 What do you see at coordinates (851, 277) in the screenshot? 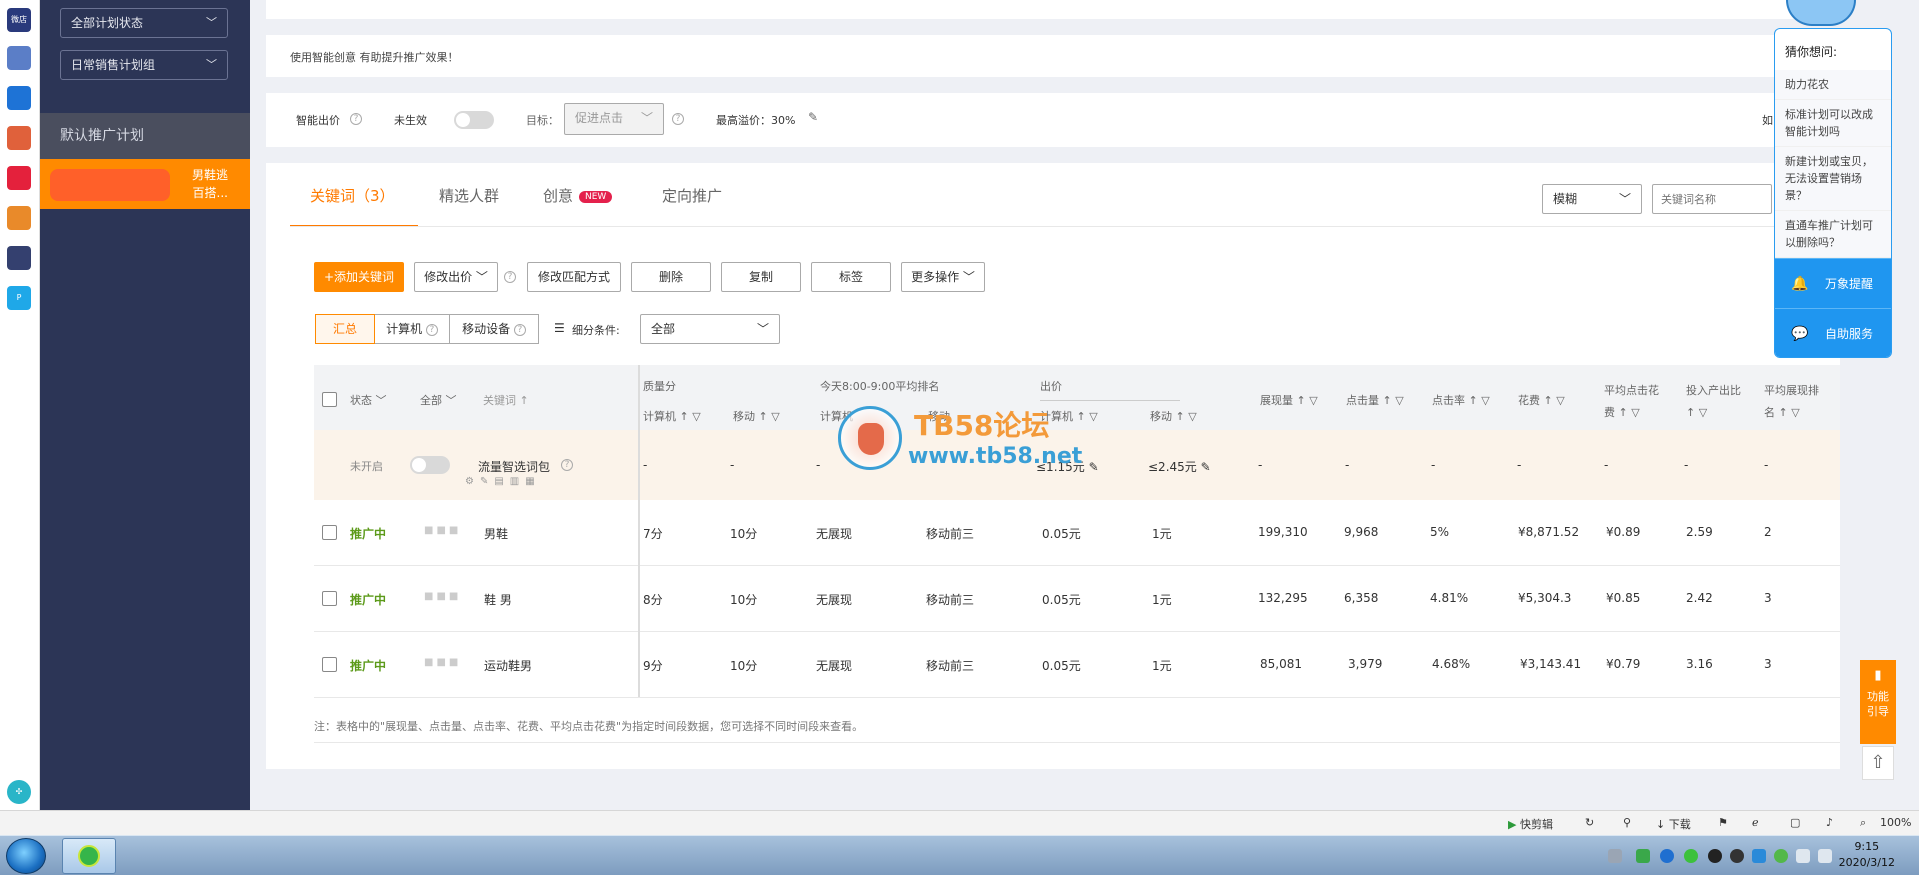
I see `tag-button: 标签` at bounding box center [851, 277].